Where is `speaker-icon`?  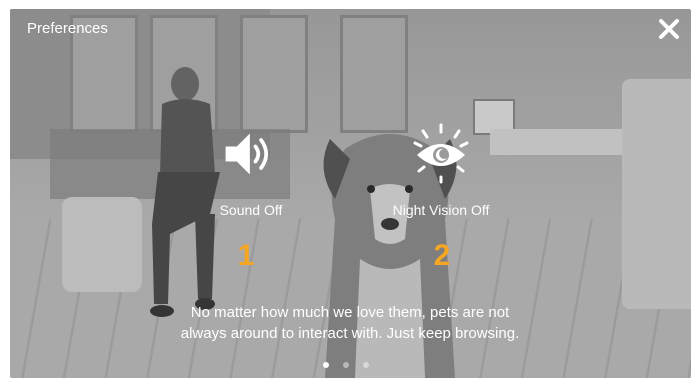
speaker-icon is located at coordinates (248, 154).